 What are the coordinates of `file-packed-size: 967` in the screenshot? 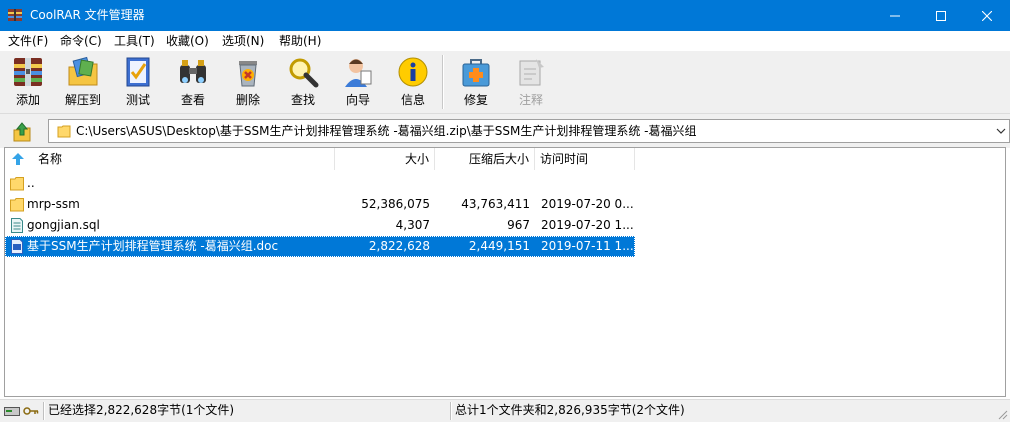 It's located at (518, 225).